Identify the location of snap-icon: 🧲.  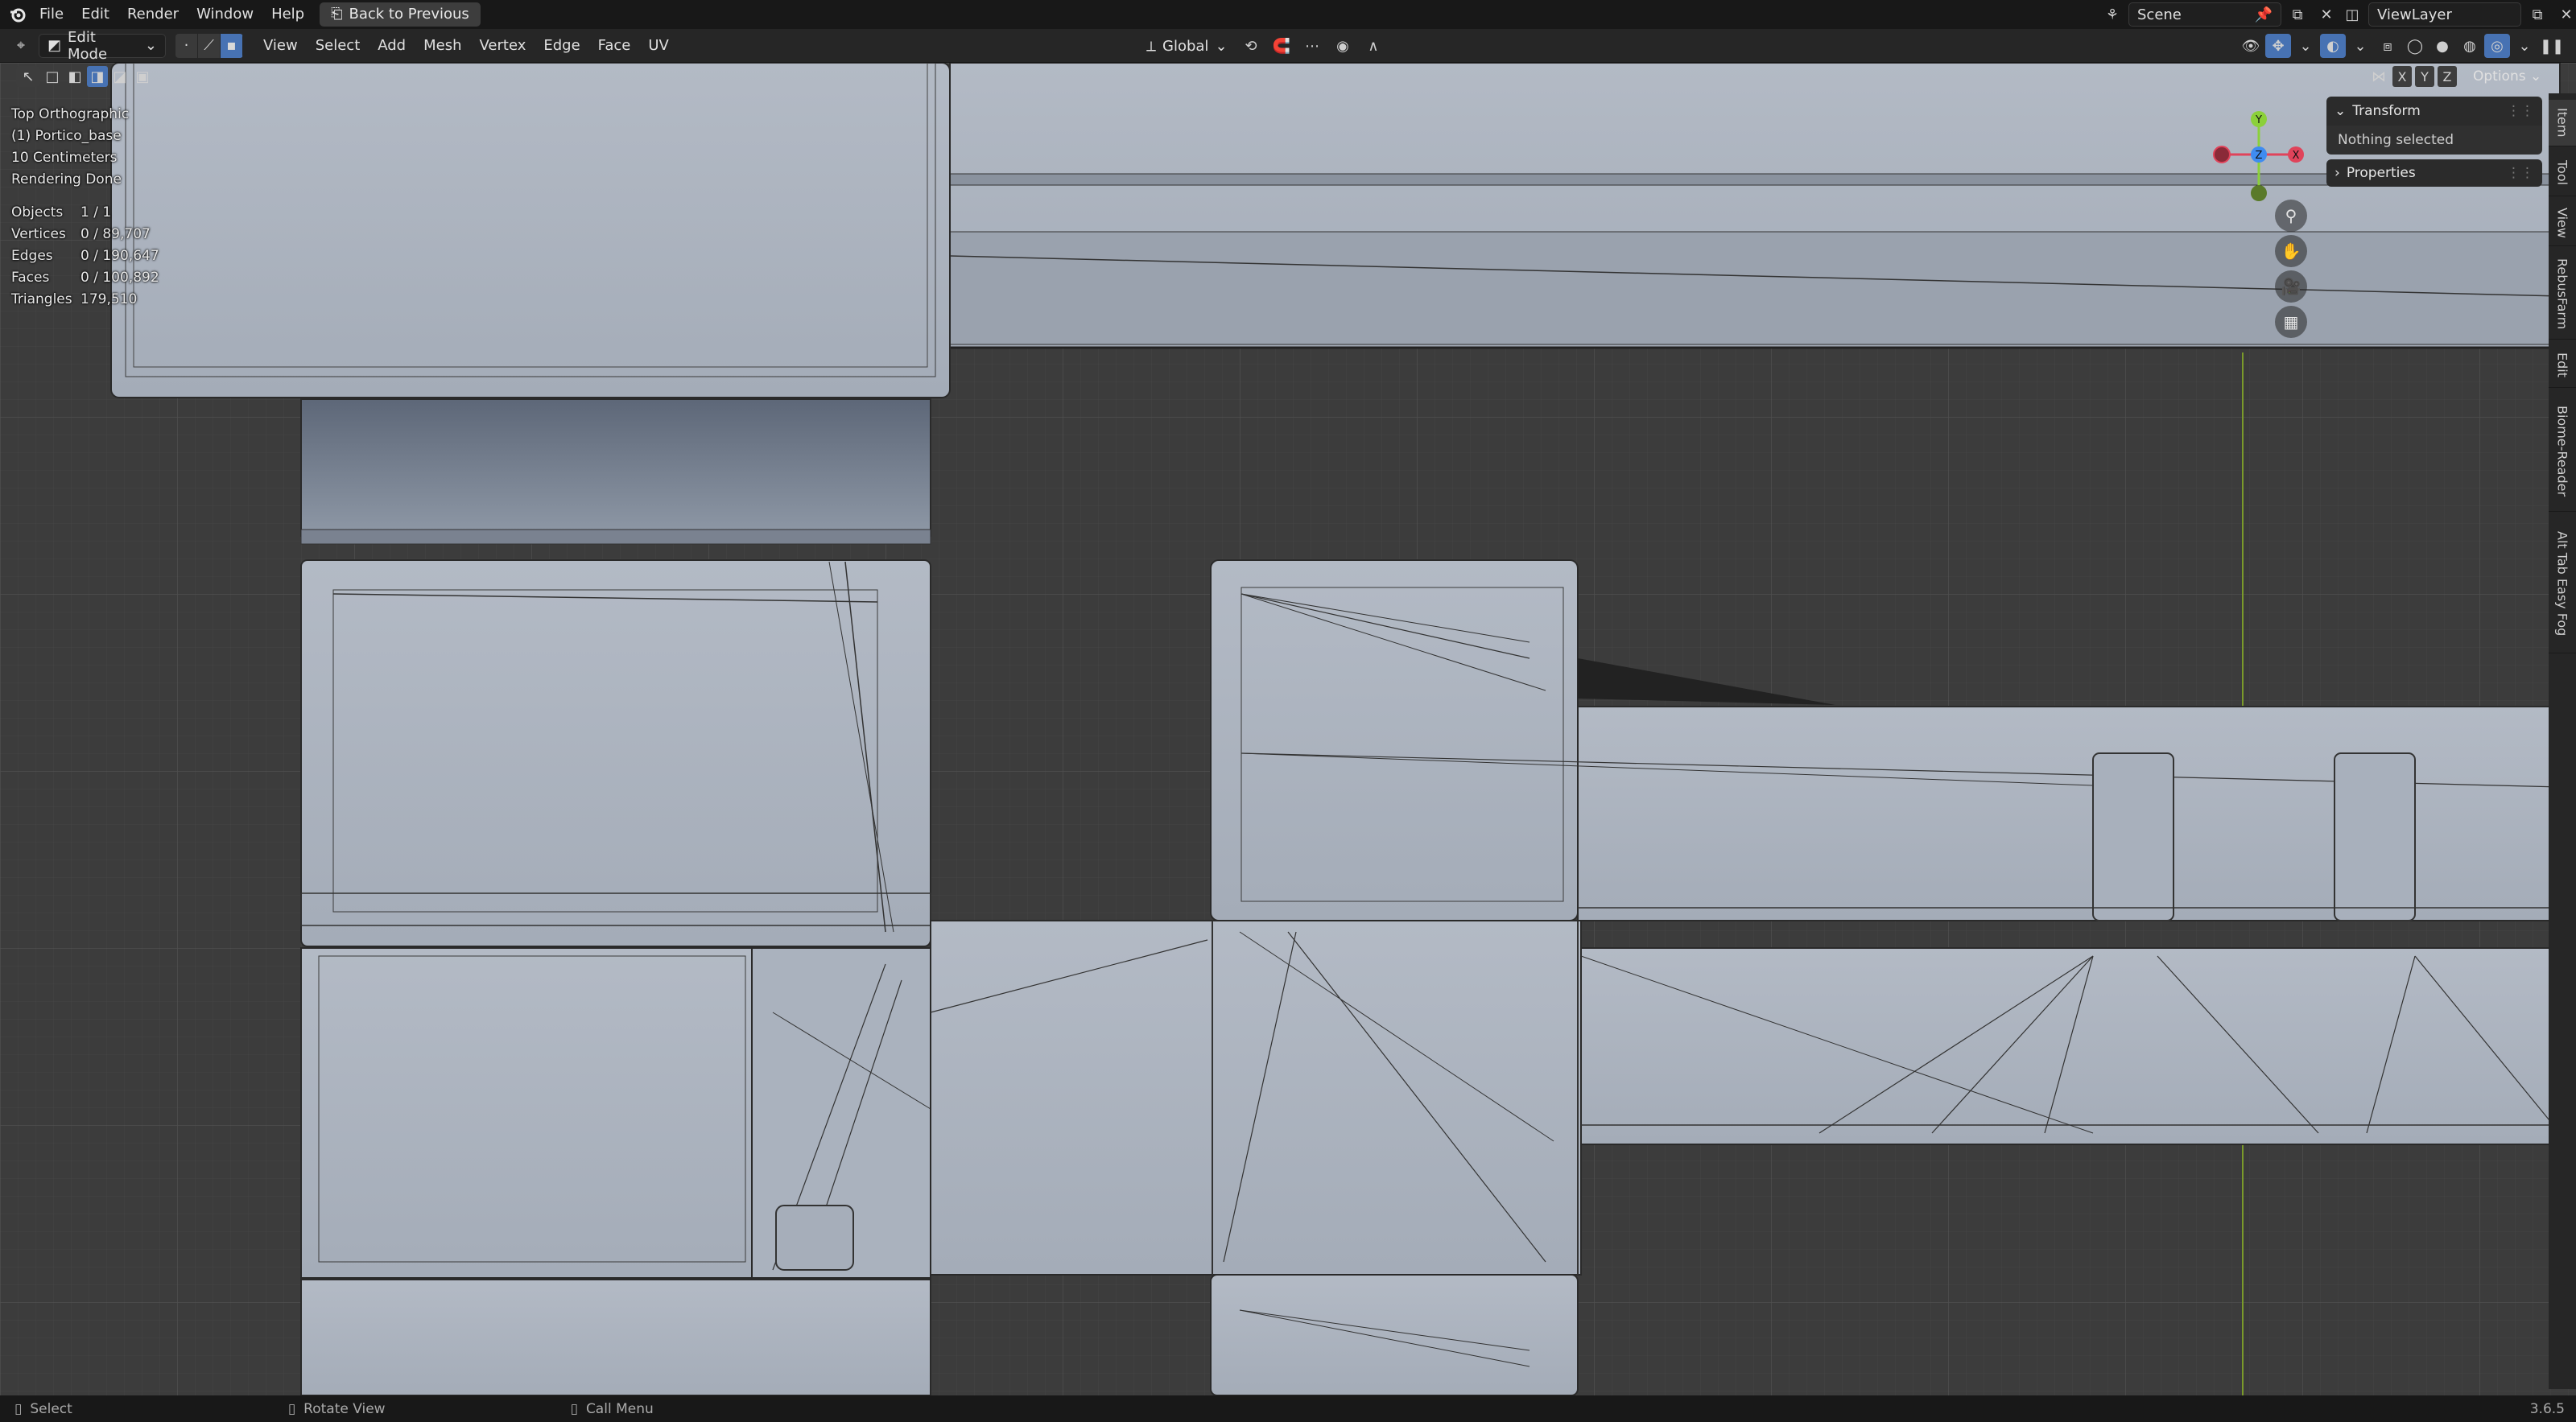
(1281, 46).